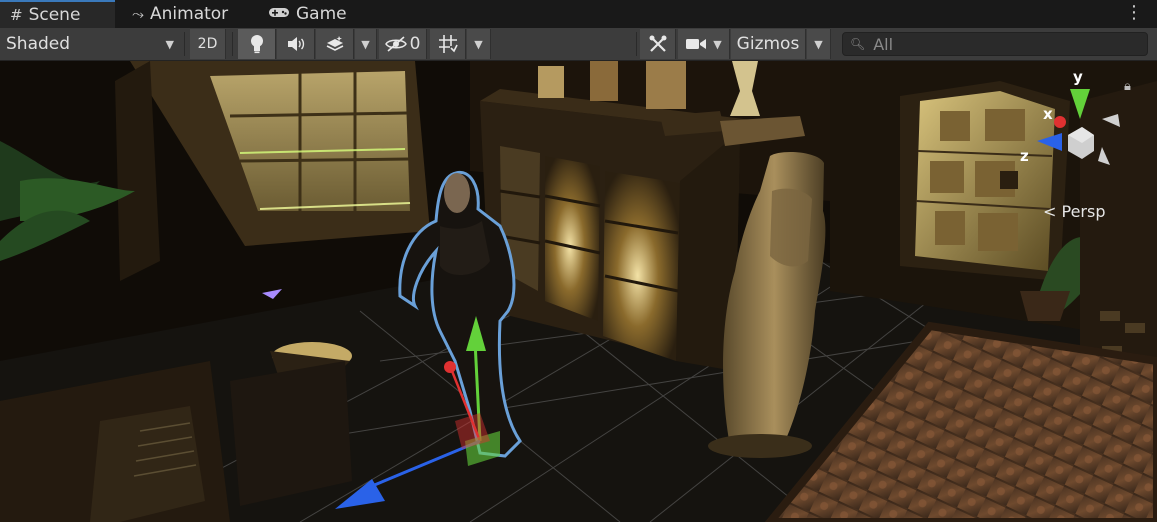 The image size is (1157, 522). I want to click on tab-scene-label: Scene, so click(54, 15).